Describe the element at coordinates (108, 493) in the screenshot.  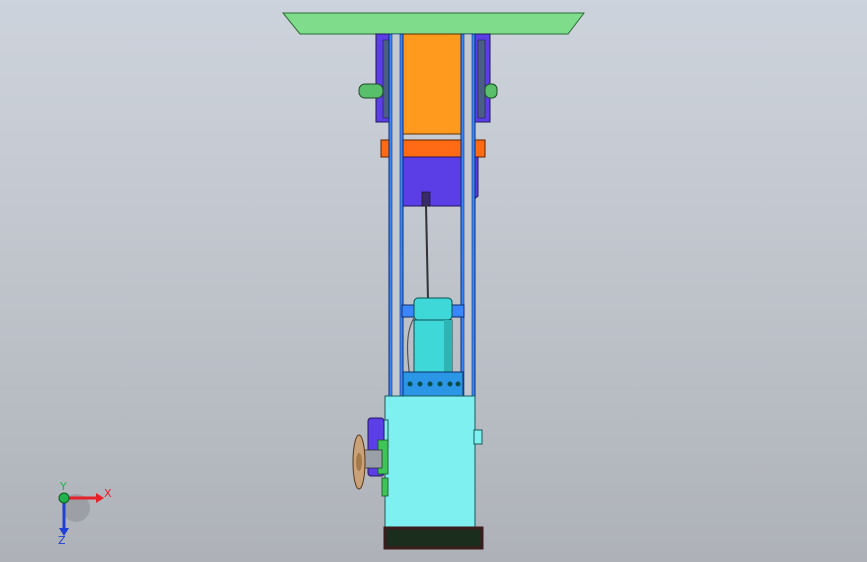
I see `x-axis-label: X` at that location.